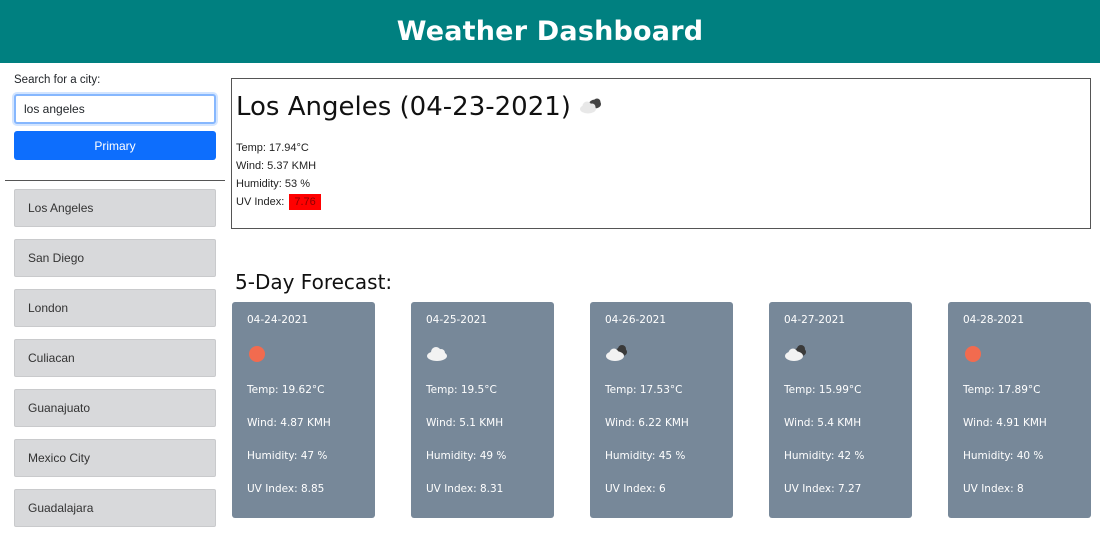 The image size is (1100, 550). What do you see at coordinates (647, 423) in the screenshot?
I see `forecast-wind: Wind: 6.22 KMH` at bounding box center [647, 423].